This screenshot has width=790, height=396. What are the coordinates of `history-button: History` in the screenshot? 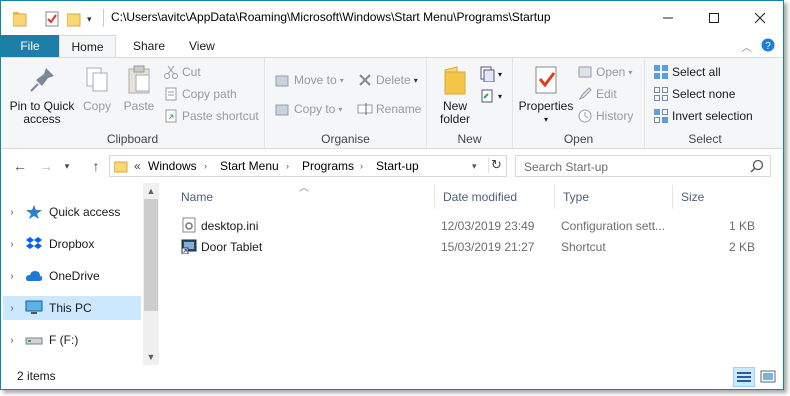 It's located at (605, 116).